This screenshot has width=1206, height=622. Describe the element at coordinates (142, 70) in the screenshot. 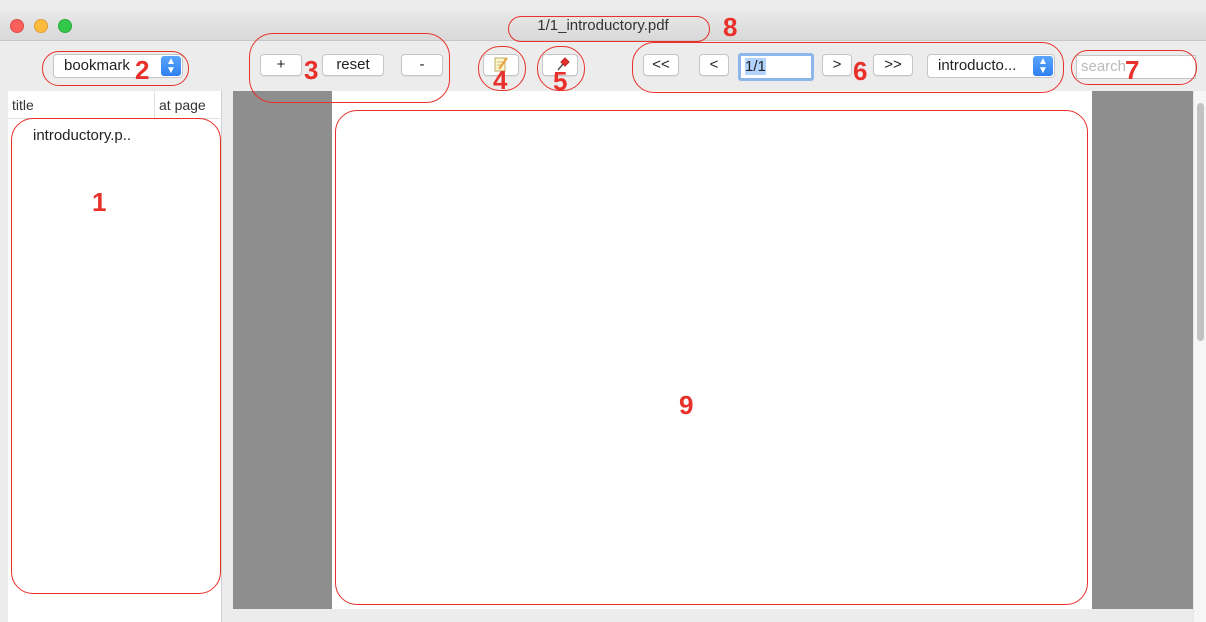

I see `annotation-label-2: 2` at that location.